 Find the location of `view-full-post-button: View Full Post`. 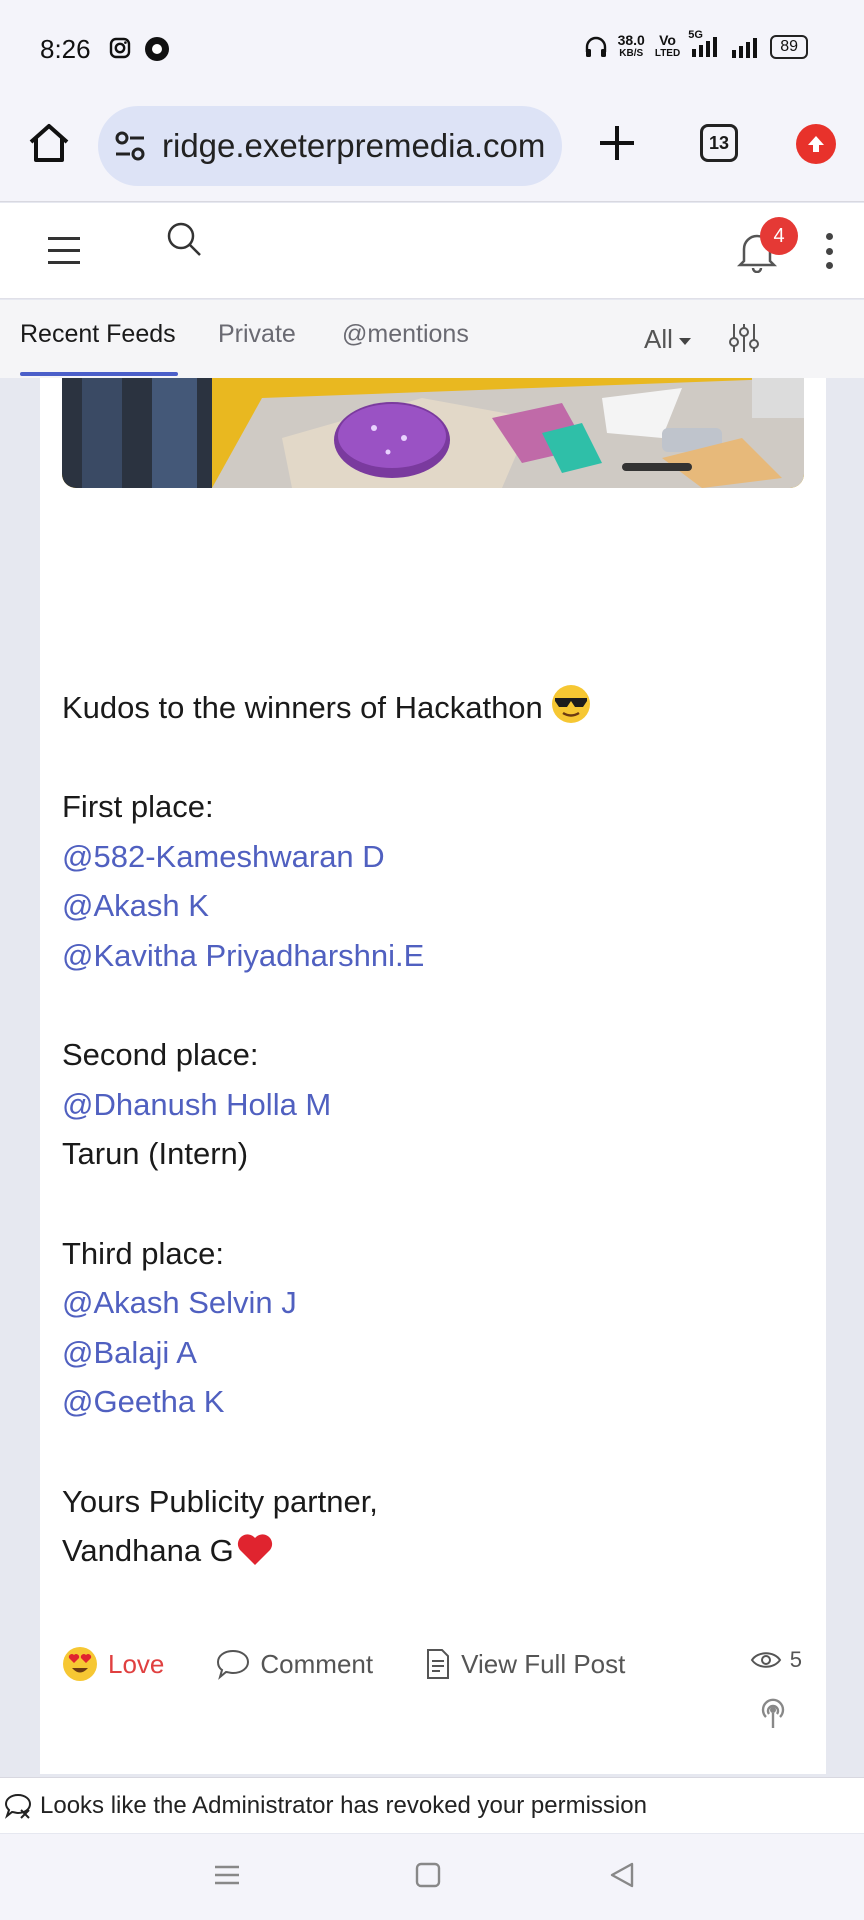

view-full-post-button: View Full Post is located at coordinates (525, 1664).